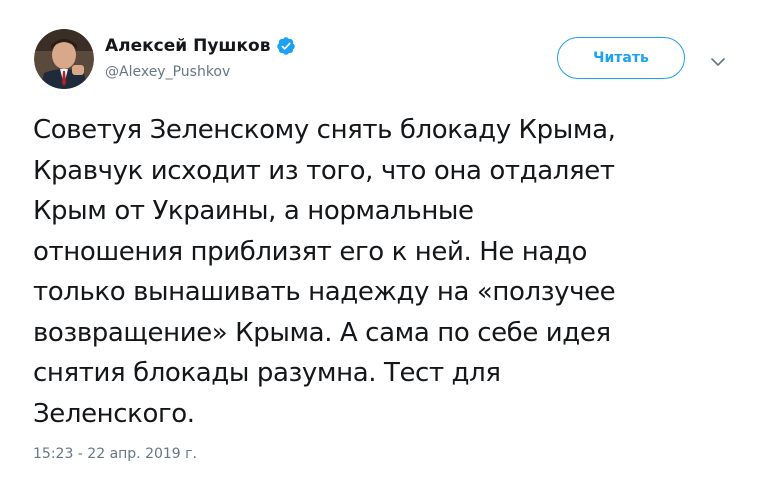 The width and height of the screenshot is (763, 481). Describe the element at coordinates (167, 72) in the screenshot. I see `author-handle: @Alexey_Pushkov` at that location.